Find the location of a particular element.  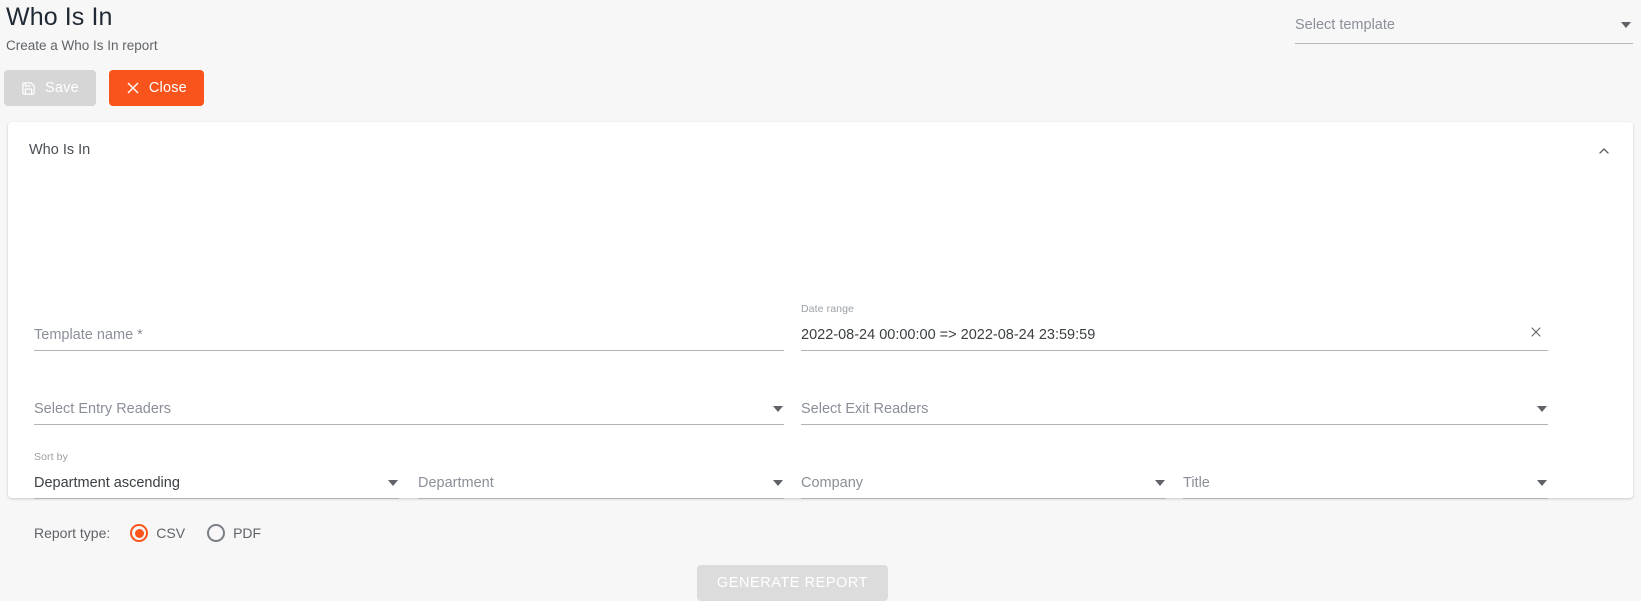

card-title: Who Is In is located at coordinates (60, 150).